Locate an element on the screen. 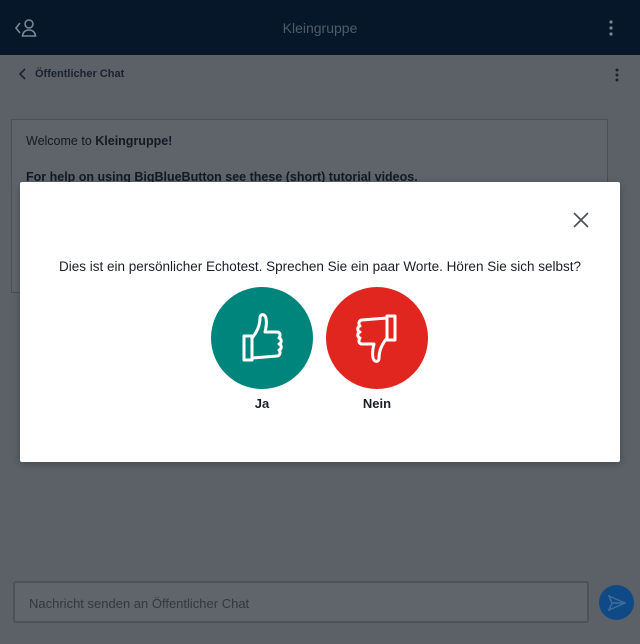 The width and height of the screenshot is (640, 644). no-button: Nein is located at coordinates (377, 349).